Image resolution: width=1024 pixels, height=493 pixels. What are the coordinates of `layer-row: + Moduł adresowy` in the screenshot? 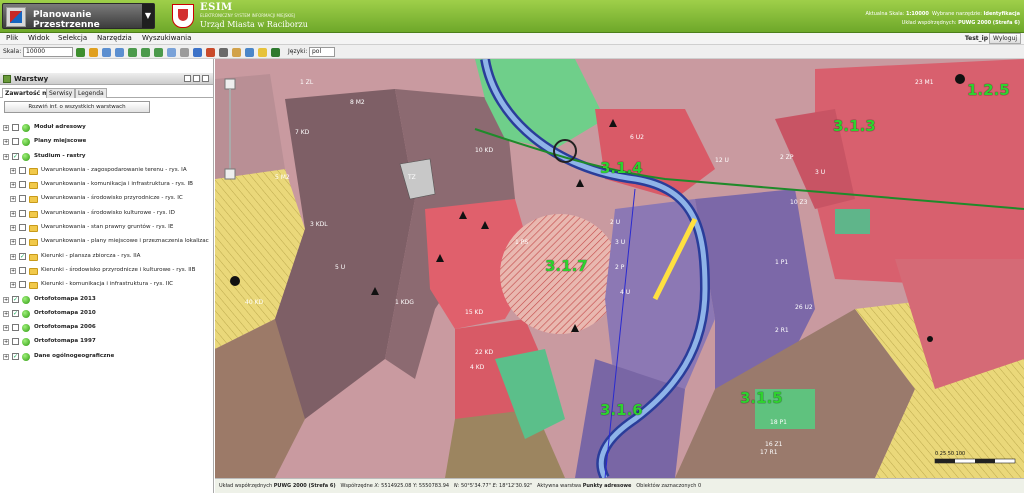 It's located at (106, 128).